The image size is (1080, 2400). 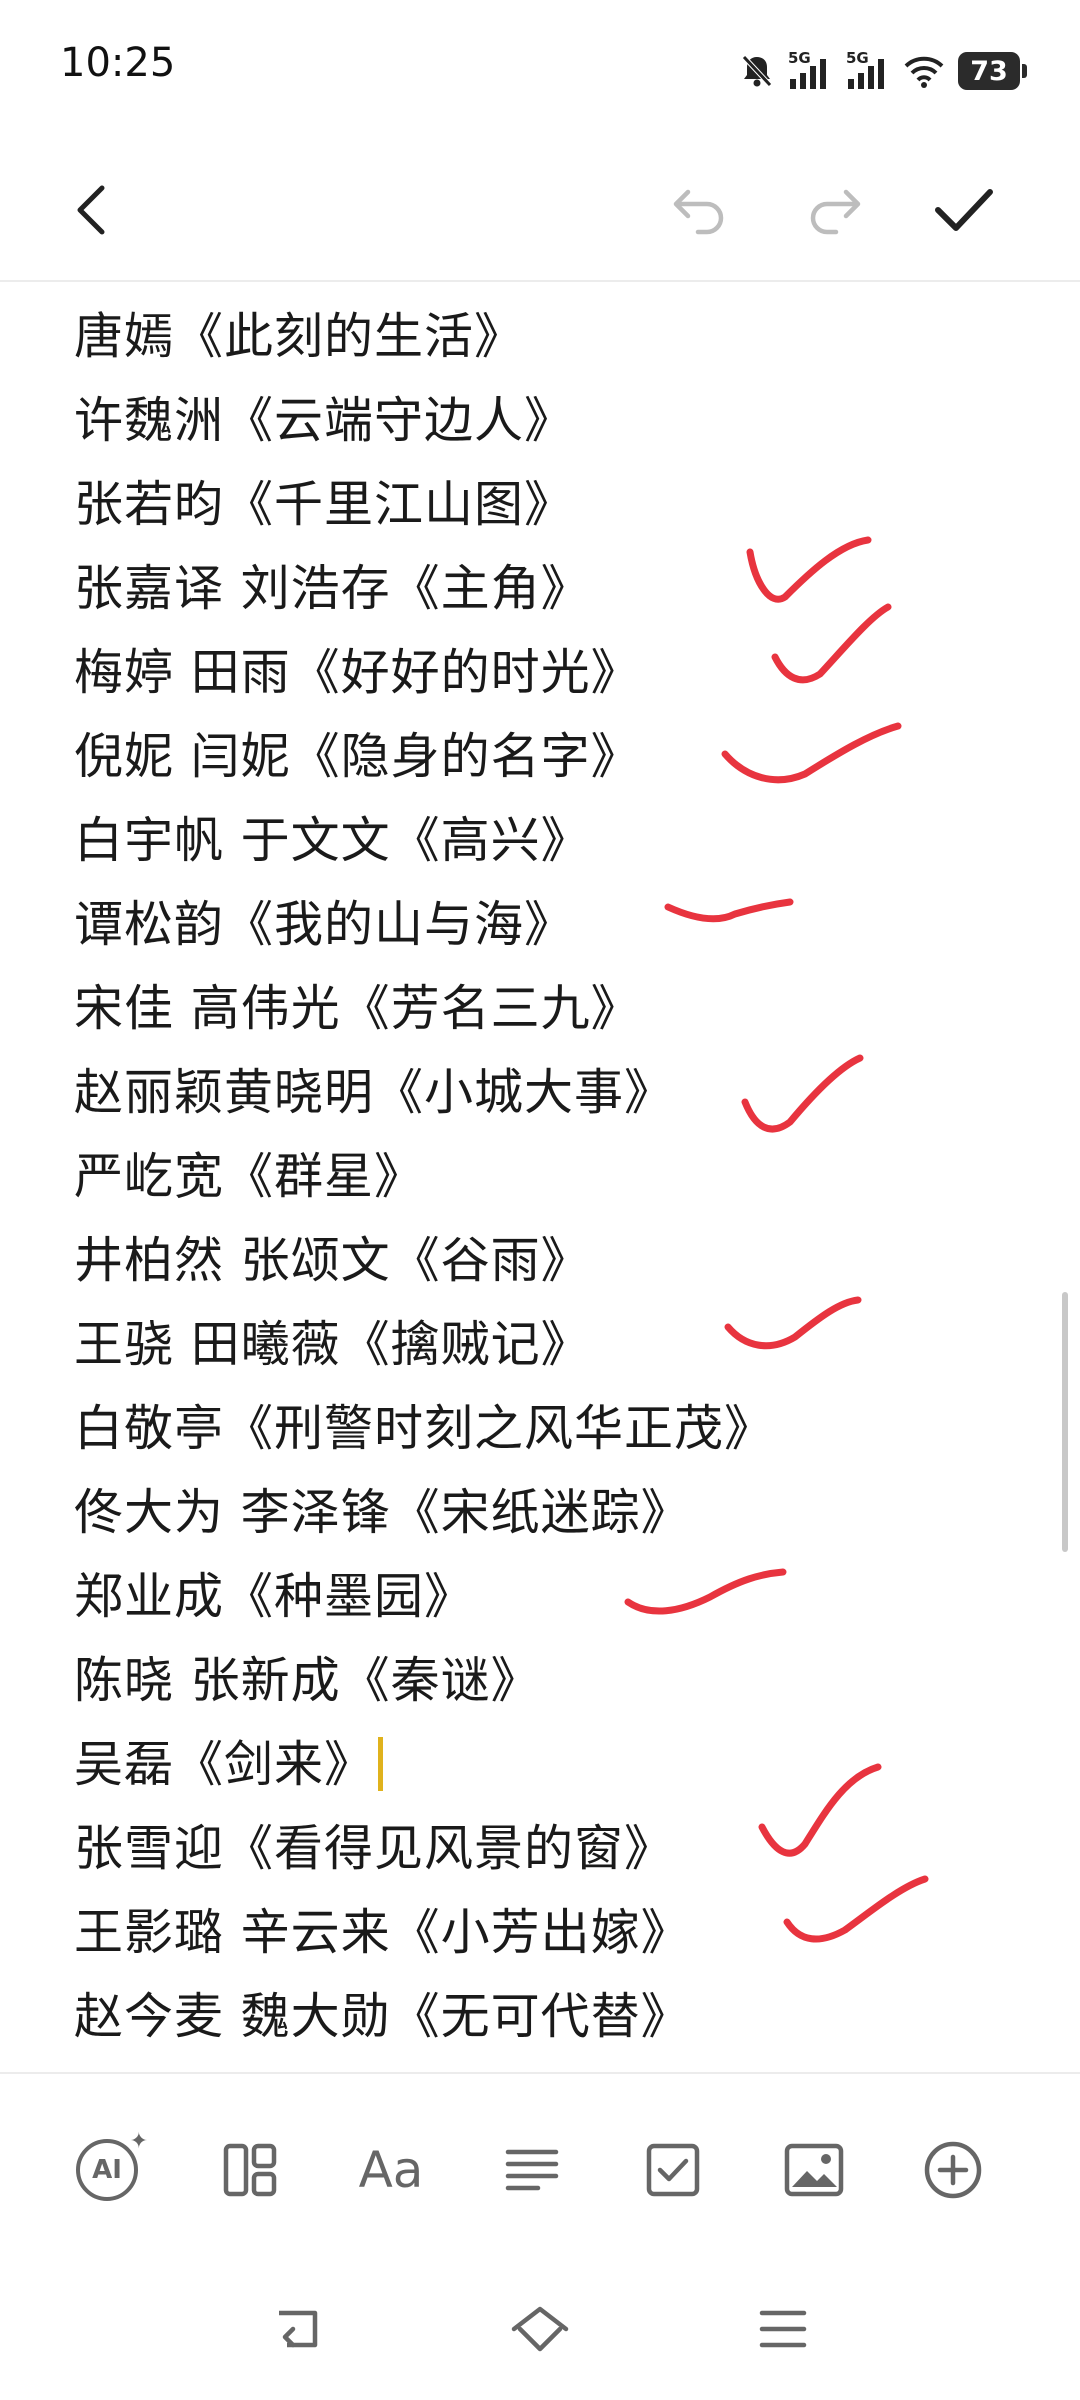 What do you see at coordinates (118, 63) in the screenshot?
I see `status-time: 10:25` at bounding box center [118, 63].